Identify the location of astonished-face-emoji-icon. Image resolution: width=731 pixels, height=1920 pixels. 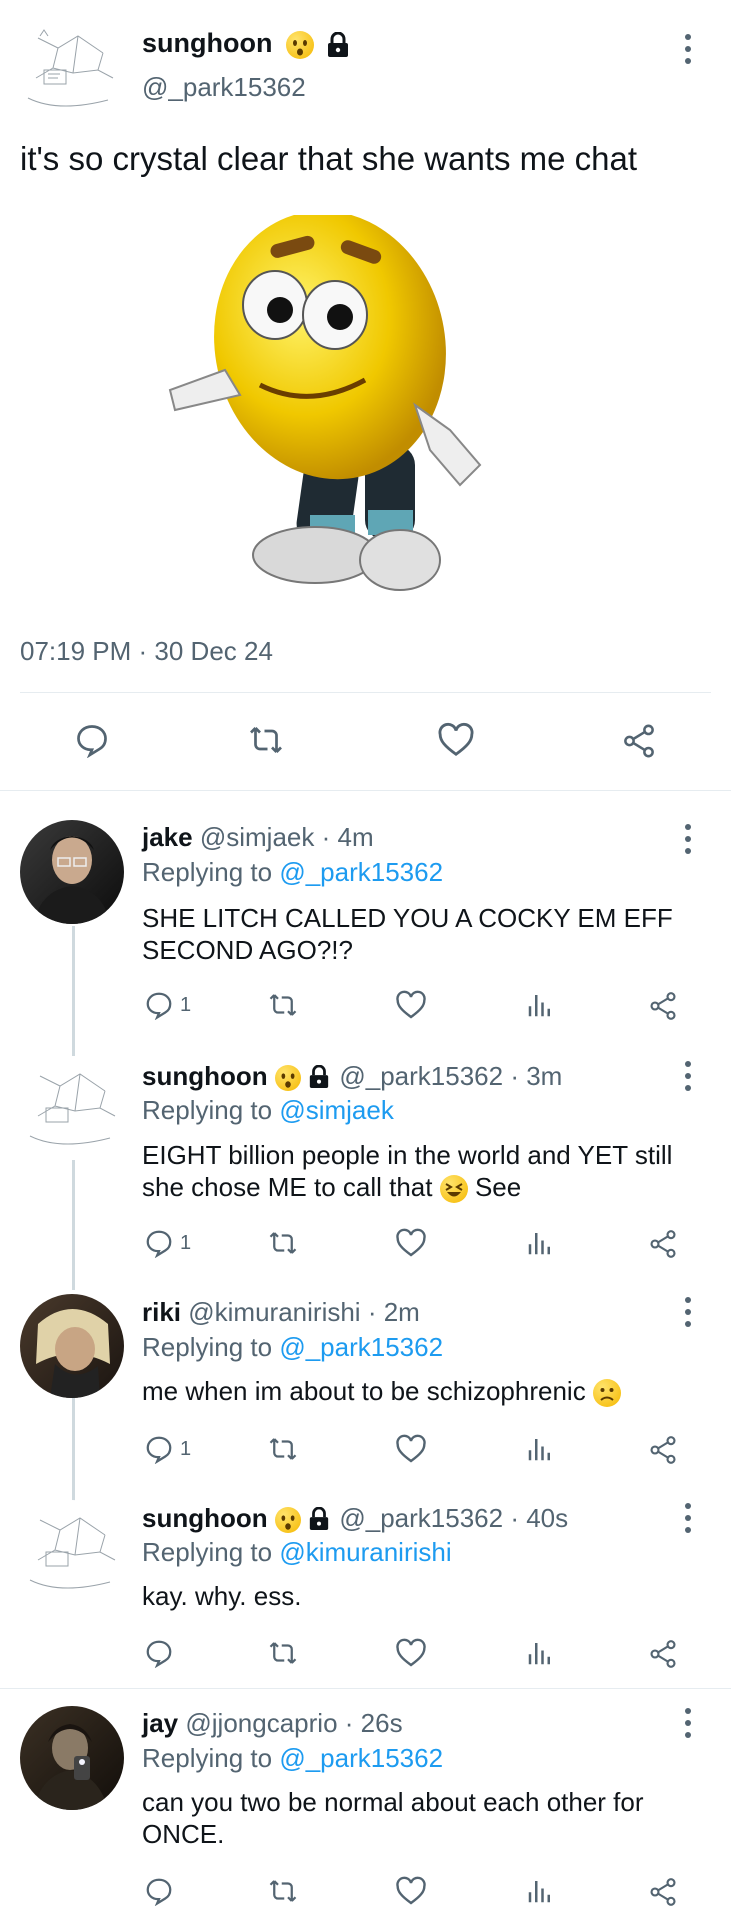
(299, 44).